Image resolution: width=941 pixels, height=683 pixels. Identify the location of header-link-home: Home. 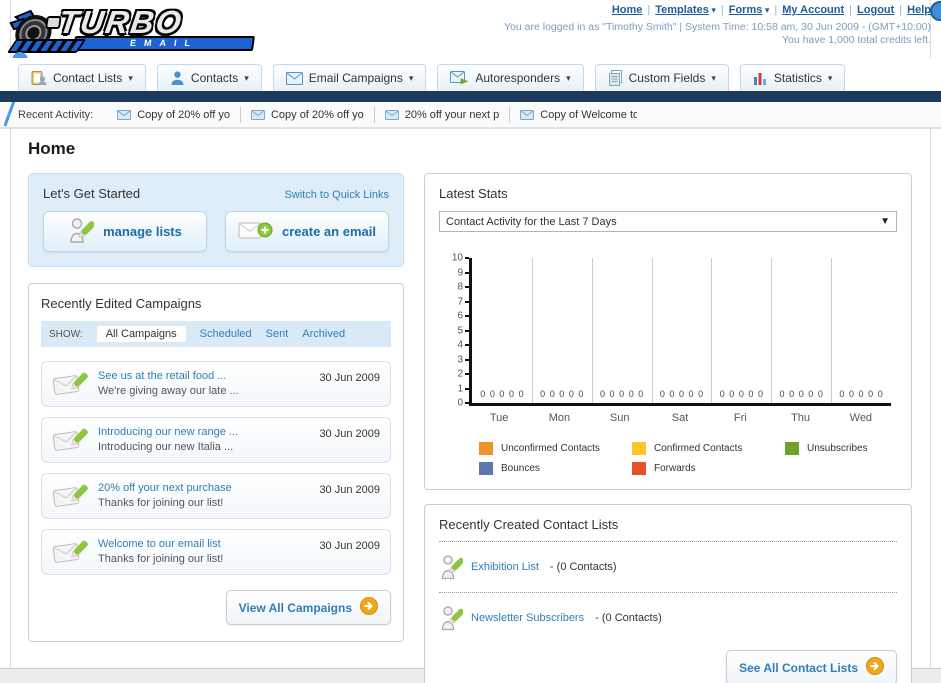
(627, 10).